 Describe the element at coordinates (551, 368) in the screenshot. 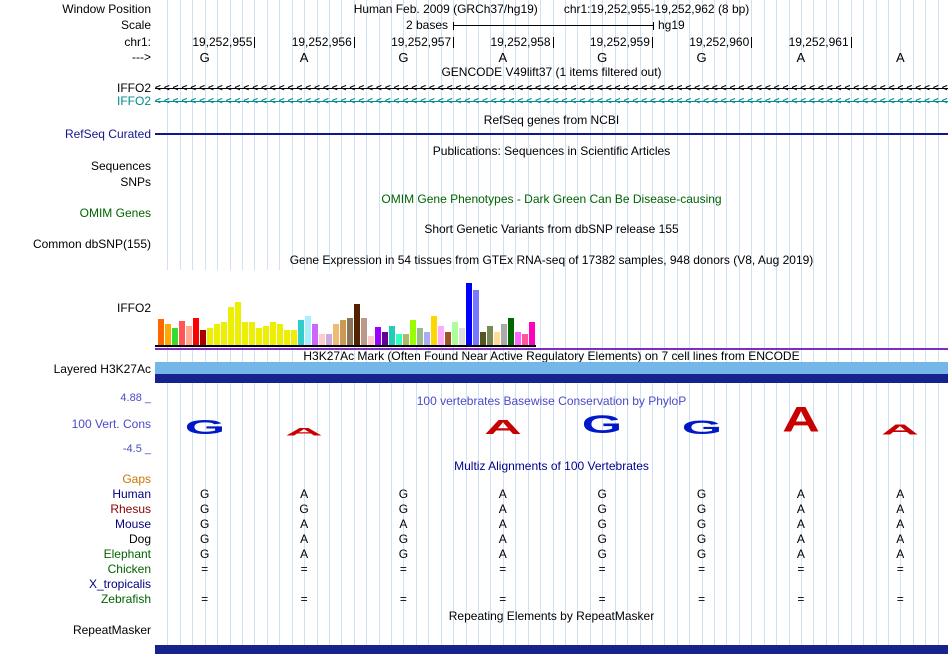

I see `h3k27ac-signal-band-sky` at that location.